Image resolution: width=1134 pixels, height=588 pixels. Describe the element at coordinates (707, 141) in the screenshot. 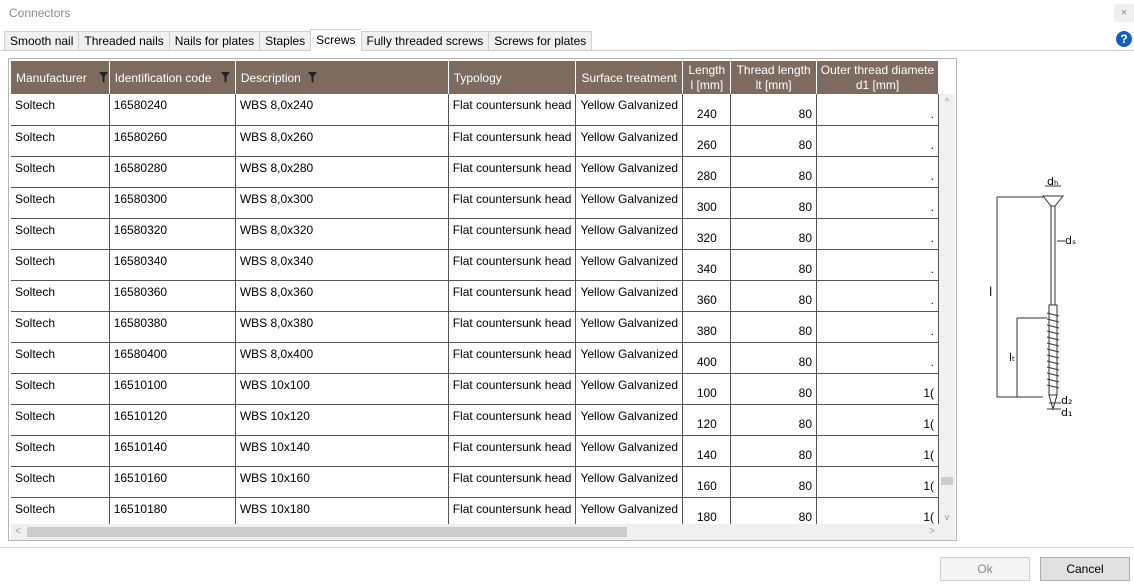

I see `length-cell: 260` at that location.